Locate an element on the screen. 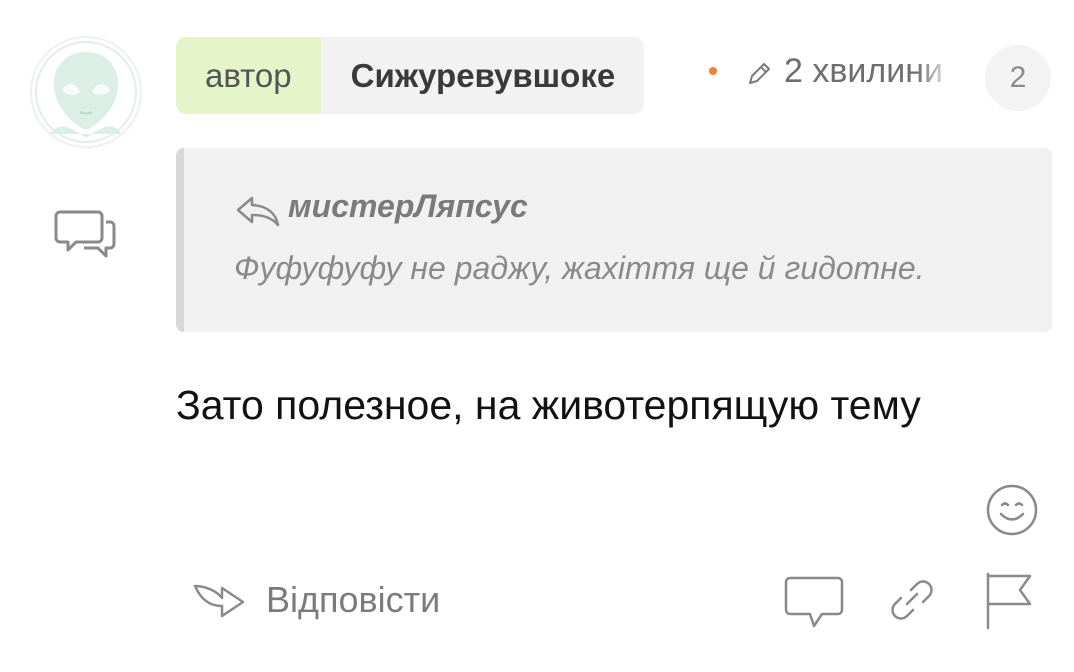 The width and height of the screenshot is (1074, 672). quoted-text: Фуфуфуфу не раджу, жахіття ще й гидотне. is located at coordinates (579, 268).